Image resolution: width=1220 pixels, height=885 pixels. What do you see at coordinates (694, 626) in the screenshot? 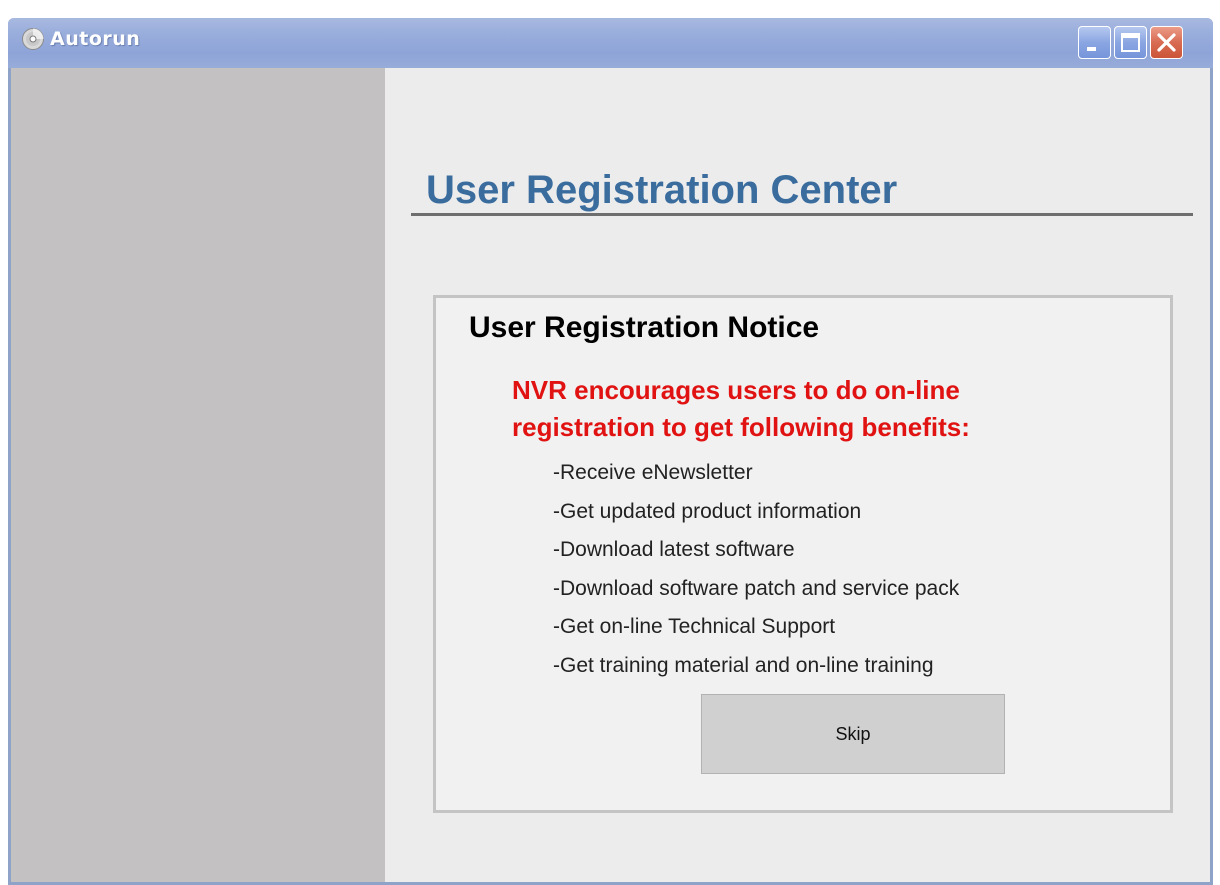
I see `benefit-item: -Get on-line Technical Support` at bounding box center [694, 626].